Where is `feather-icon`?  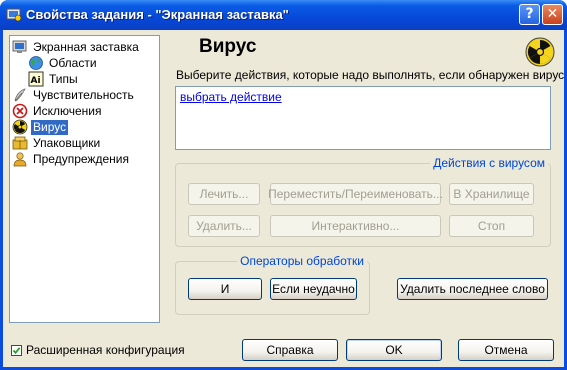
feather-icon is located at coordinates (20, 95).